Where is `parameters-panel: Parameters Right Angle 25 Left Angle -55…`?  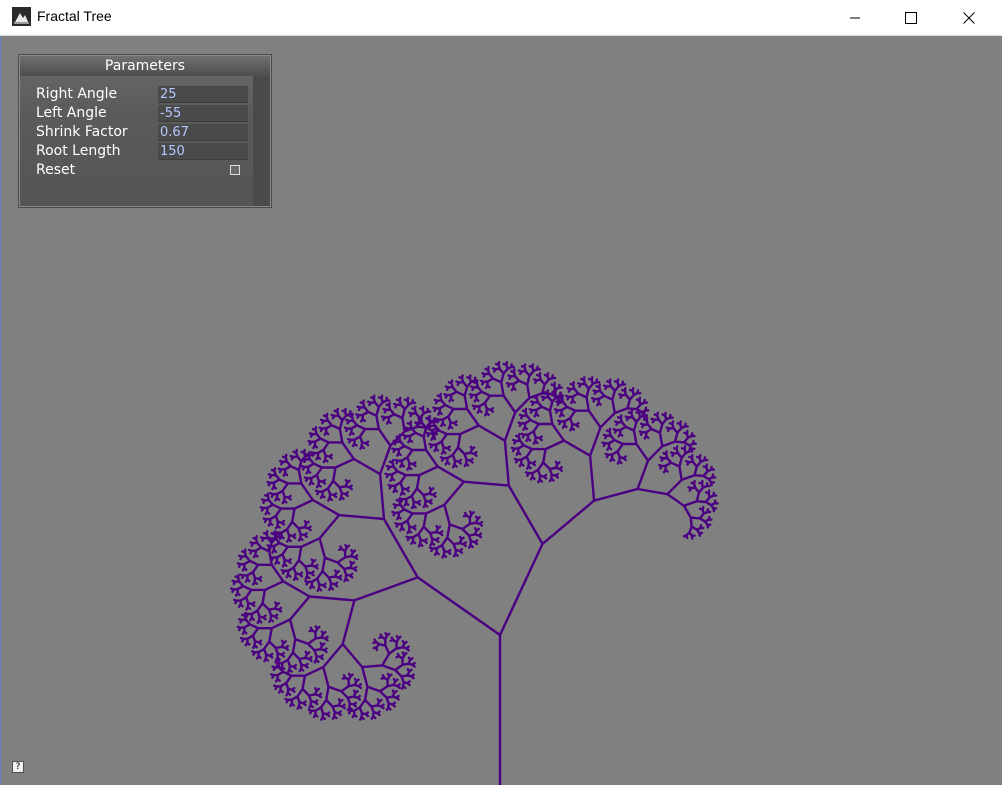 parameters-panel: Parameters Right Angle 25 Left Angle -55… is located at coordinates (145, 131).